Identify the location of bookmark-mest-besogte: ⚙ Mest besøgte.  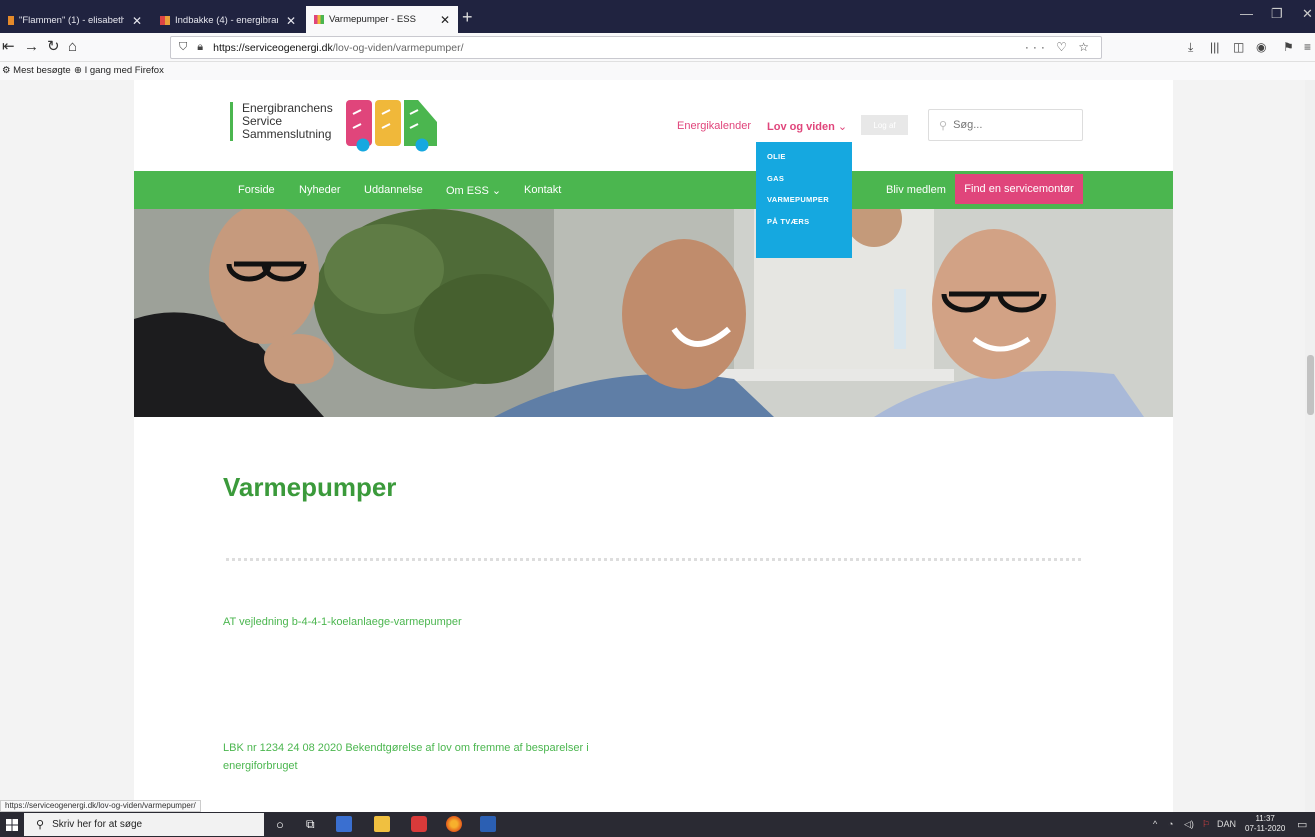
(36, 70).